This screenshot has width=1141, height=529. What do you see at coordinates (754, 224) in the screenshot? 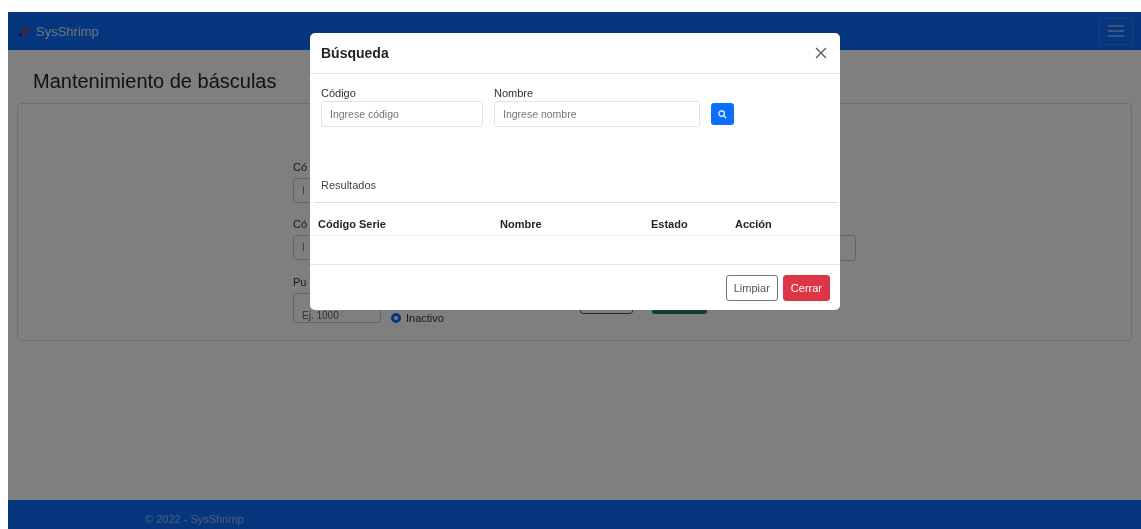
I see `column-header: Acción` at bounding box center [754, 224].